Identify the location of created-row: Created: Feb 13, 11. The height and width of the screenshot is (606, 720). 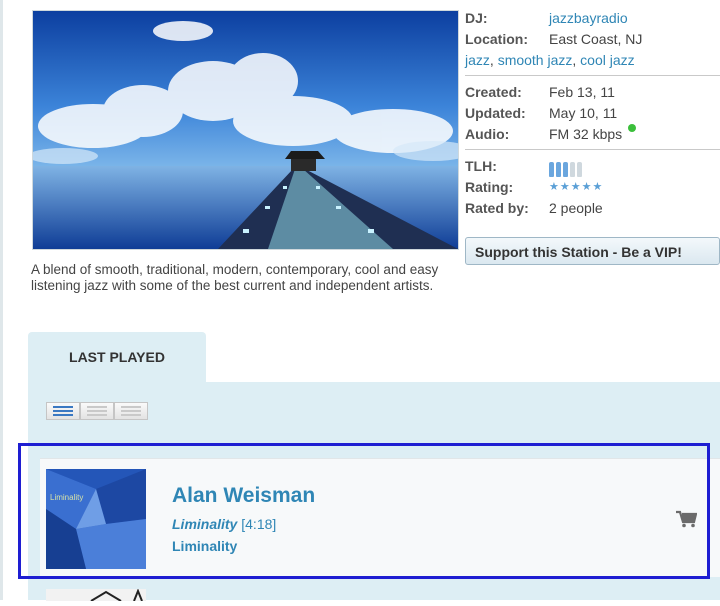
(592, 92).